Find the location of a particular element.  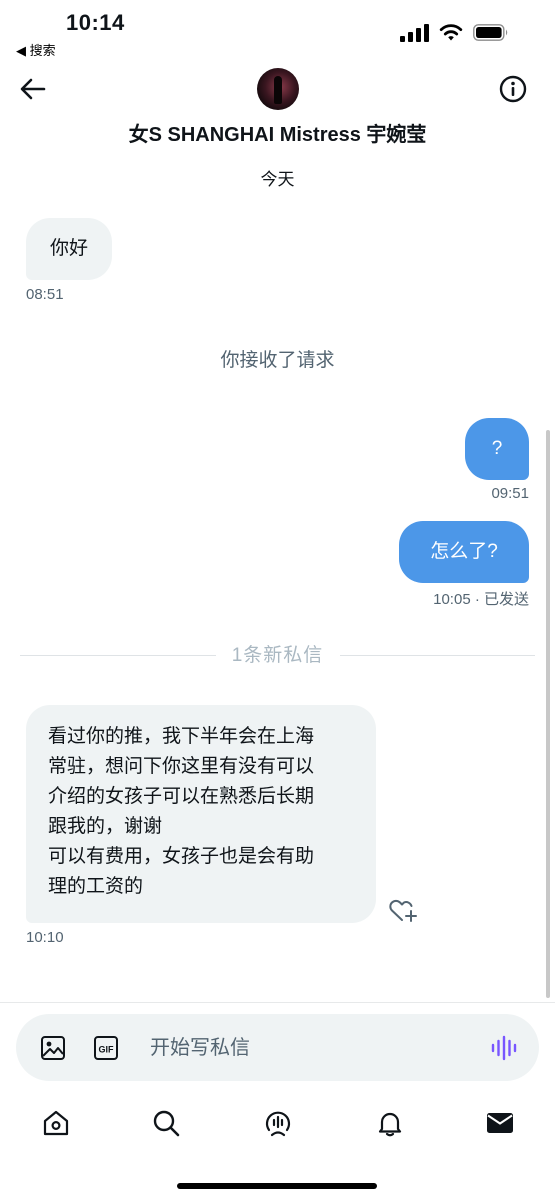

home-indicator is located at coordinates (277, 1186).